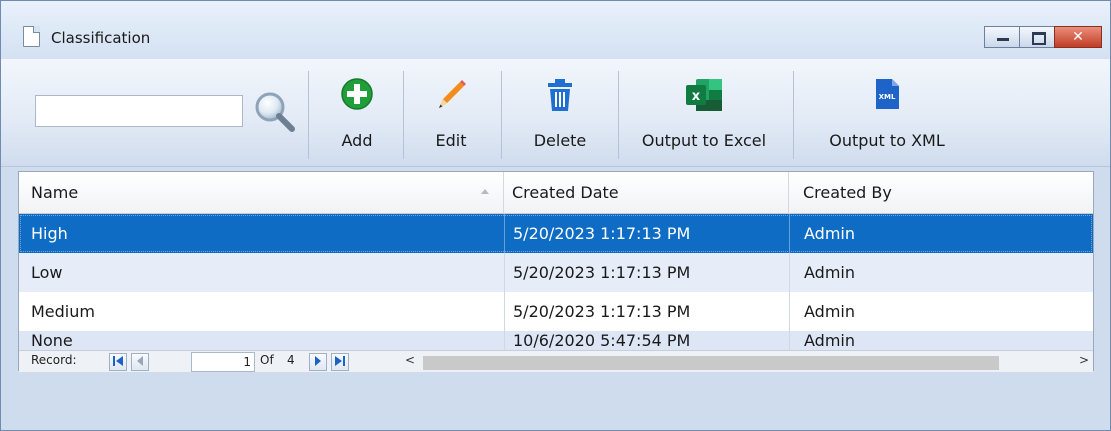 This screenshot has width=1111, height=431. I want to click on previous-record-button, so click(140, 362).